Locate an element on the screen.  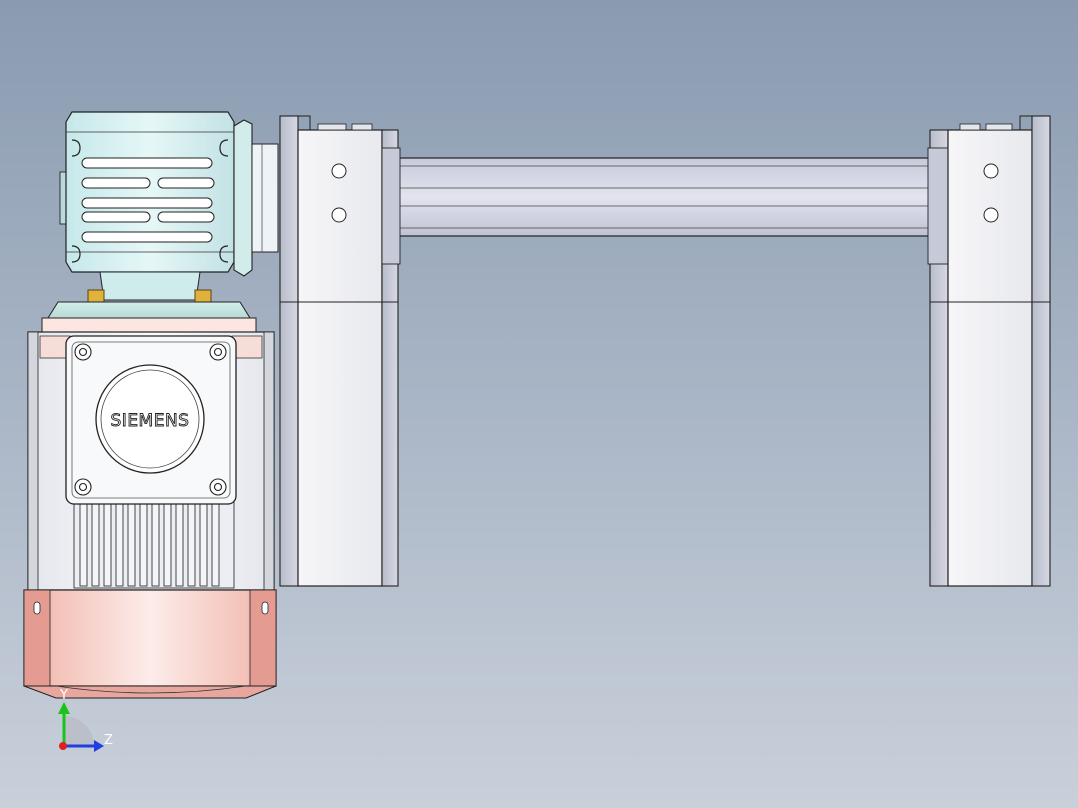
linear-beam is located at coordinates (665, 197).